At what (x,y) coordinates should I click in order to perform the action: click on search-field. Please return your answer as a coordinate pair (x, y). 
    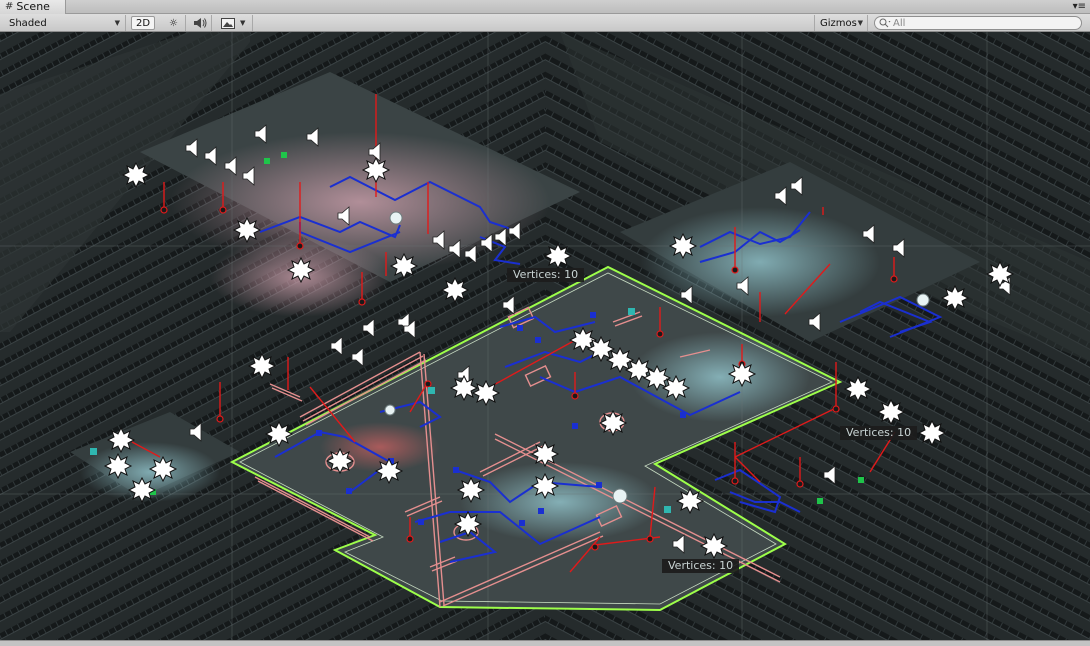
    Looking at the image, I should click on (978, 23).